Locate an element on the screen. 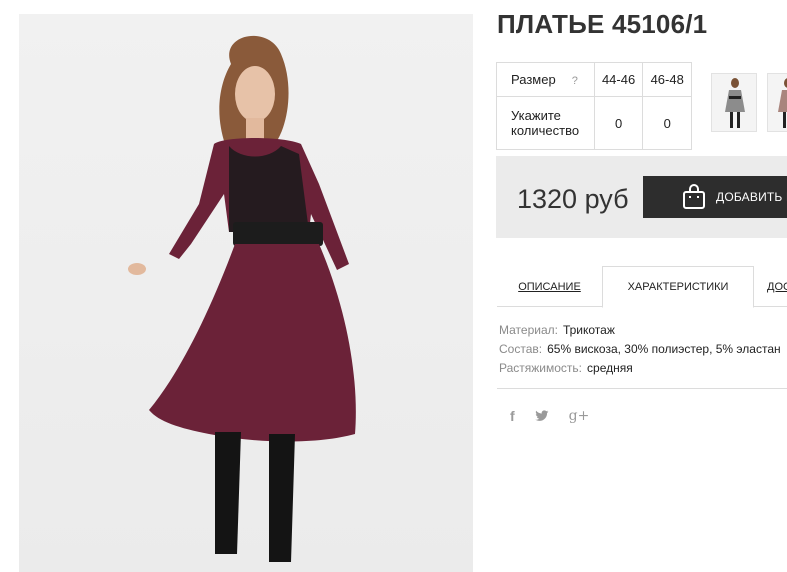  characteristic-value: Трикотаж is located at coordinates (588, 330).